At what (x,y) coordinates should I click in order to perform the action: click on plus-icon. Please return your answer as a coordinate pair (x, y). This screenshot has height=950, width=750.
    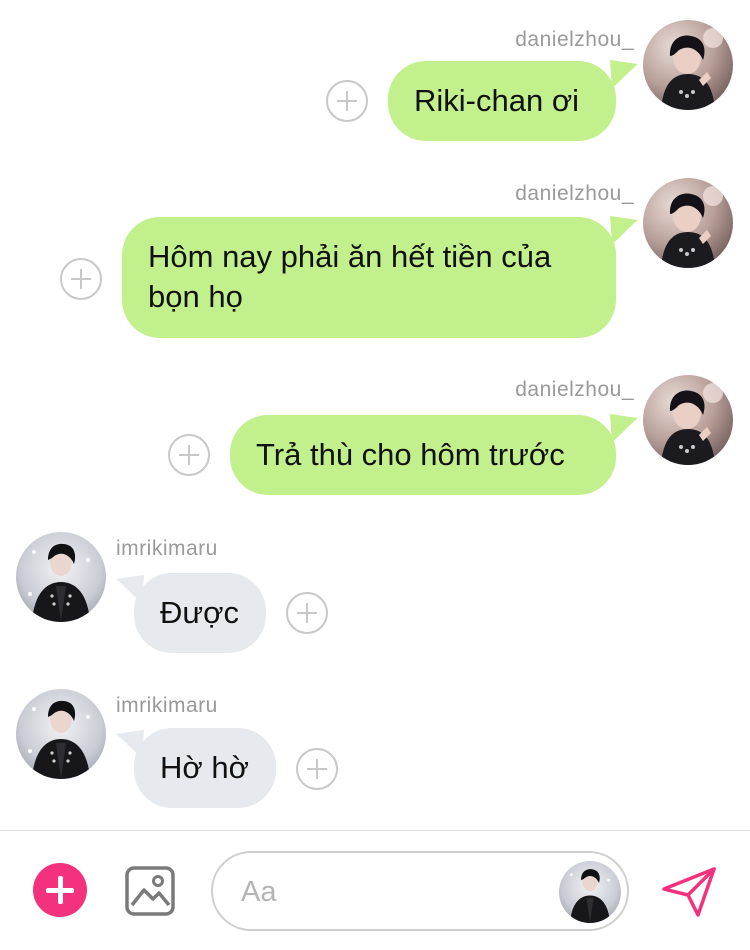
    Looking at the image, I should click on (60, 890).